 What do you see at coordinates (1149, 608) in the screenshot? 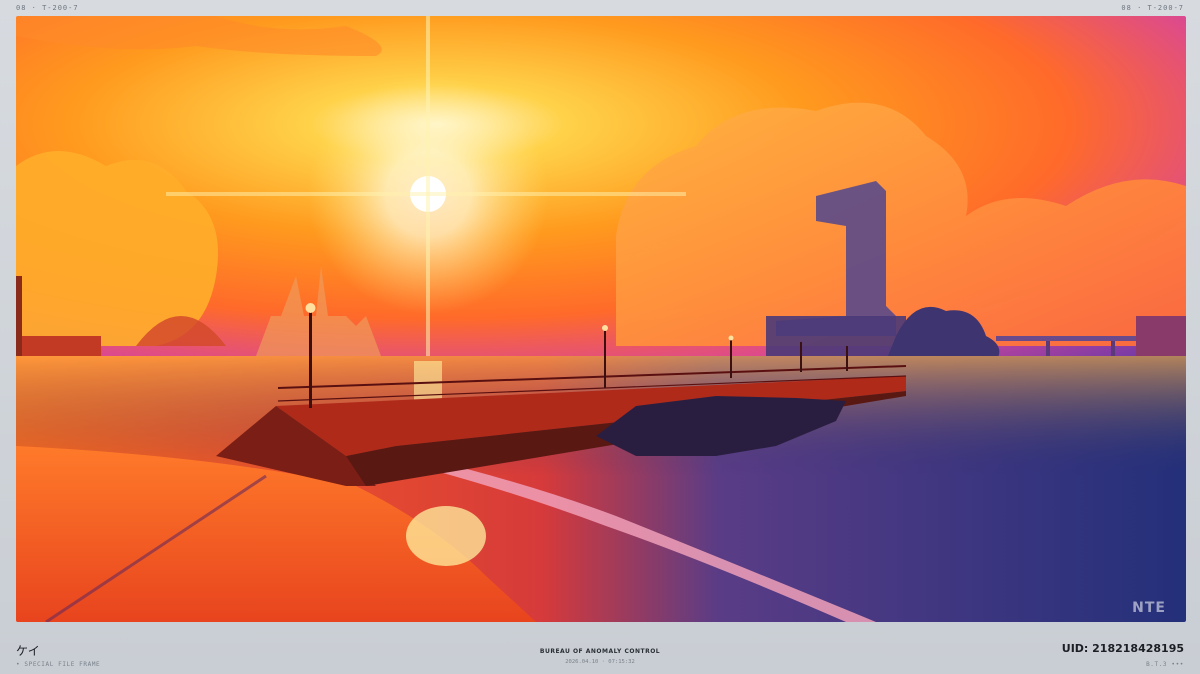
I see `nte-watermark: NTE` at bounding box center [1149, 608].